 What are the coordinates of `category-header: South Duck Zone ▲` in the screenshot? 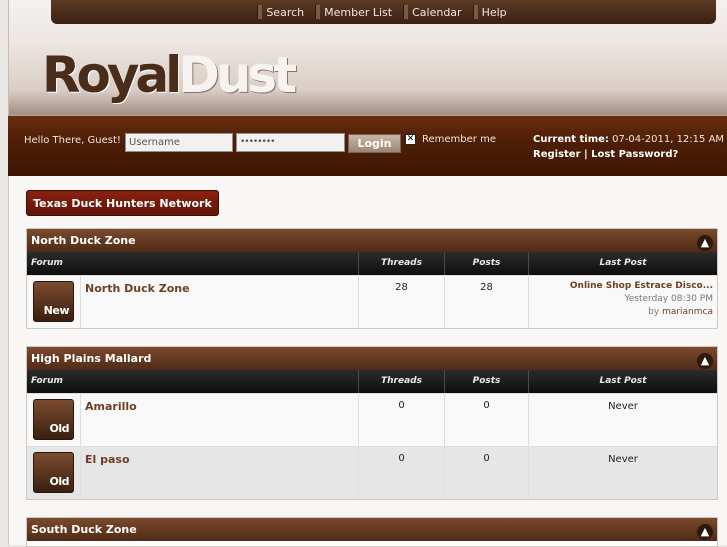 It's located at (372, 529).